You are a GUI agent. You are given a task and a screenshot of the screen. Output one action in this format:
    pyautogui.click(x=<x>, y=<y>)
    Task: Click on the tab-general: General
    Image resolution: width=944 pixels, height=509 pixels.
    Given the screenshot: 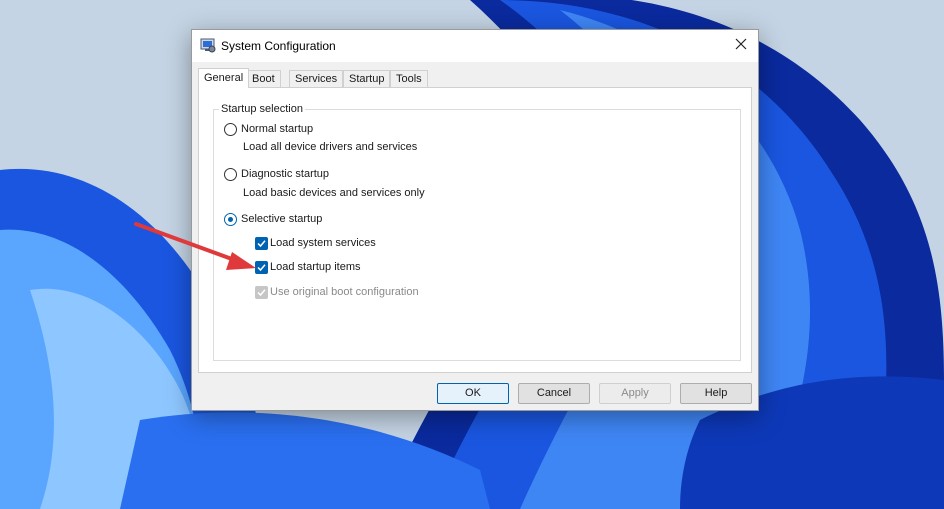 What is the action you would take?
    pyautogui.click(x=224, y=78)
    